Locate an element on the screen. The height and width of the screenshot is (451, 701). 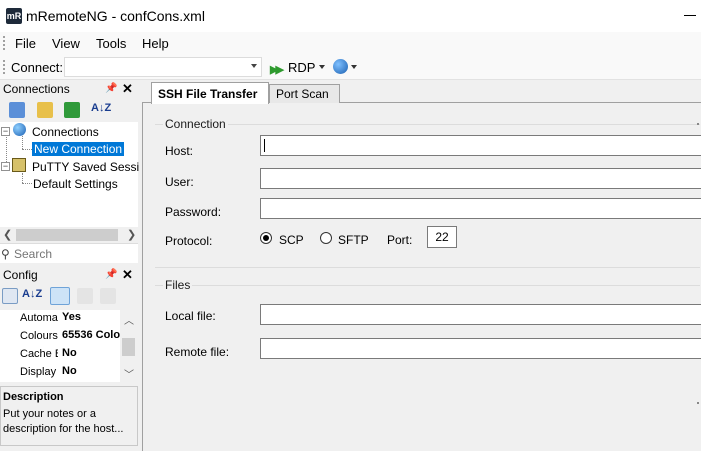
menu-bar: File View Tools Help is located at coordinates (350, 43).